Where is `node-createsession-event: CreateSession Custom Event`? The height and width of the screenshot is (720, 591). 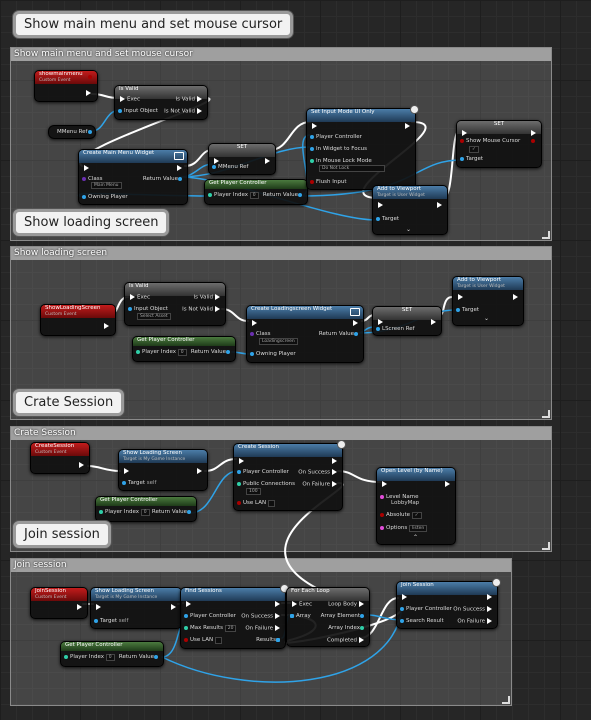 node-createsession-event: CreateSession Custom Event is located at coordinates (60, 458).